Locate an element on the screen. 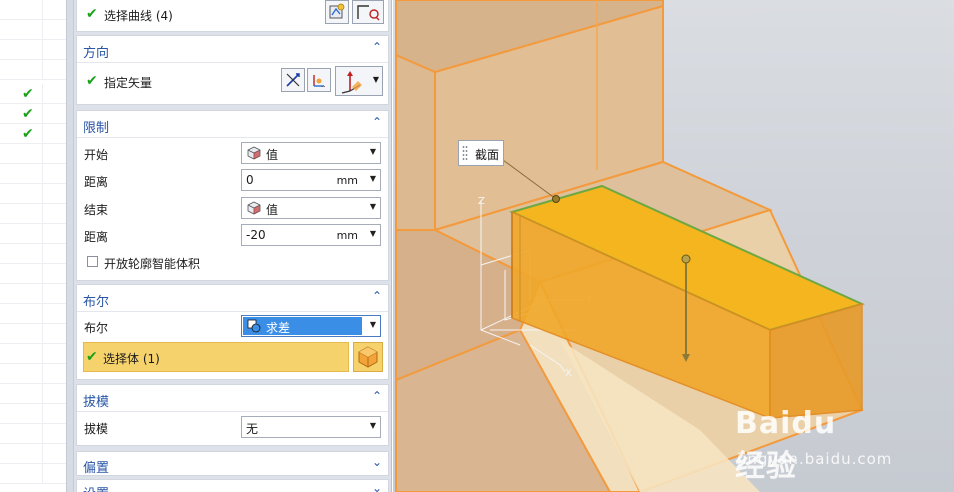  group-title: 拔模 is located at coordinates (96, 402).